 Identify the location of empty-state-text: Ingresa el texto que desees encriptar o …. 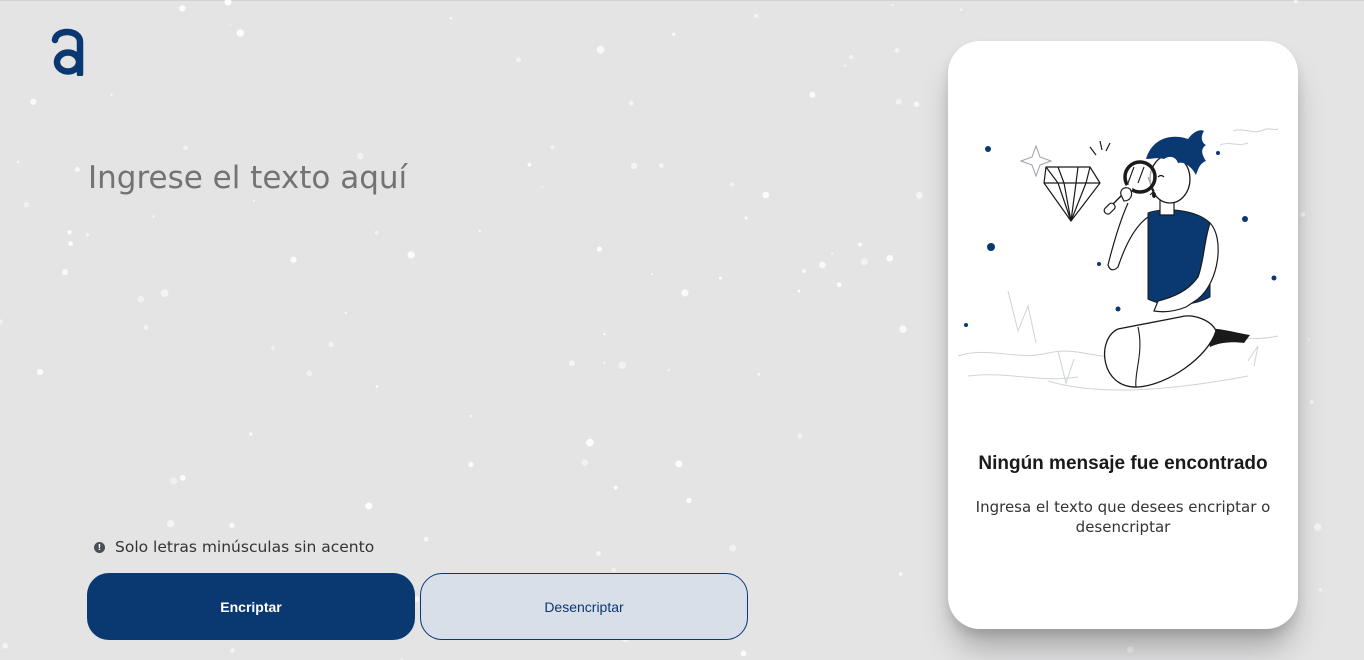
(1123, 517).